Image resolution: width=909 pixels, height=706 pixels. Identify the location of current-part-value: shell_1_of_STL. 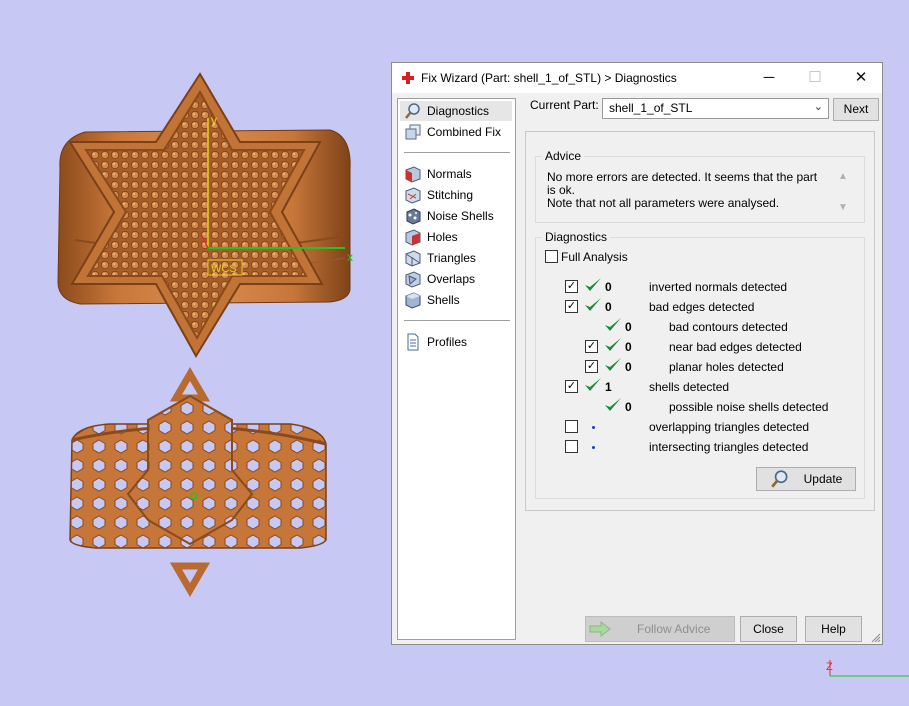
(651, 108).